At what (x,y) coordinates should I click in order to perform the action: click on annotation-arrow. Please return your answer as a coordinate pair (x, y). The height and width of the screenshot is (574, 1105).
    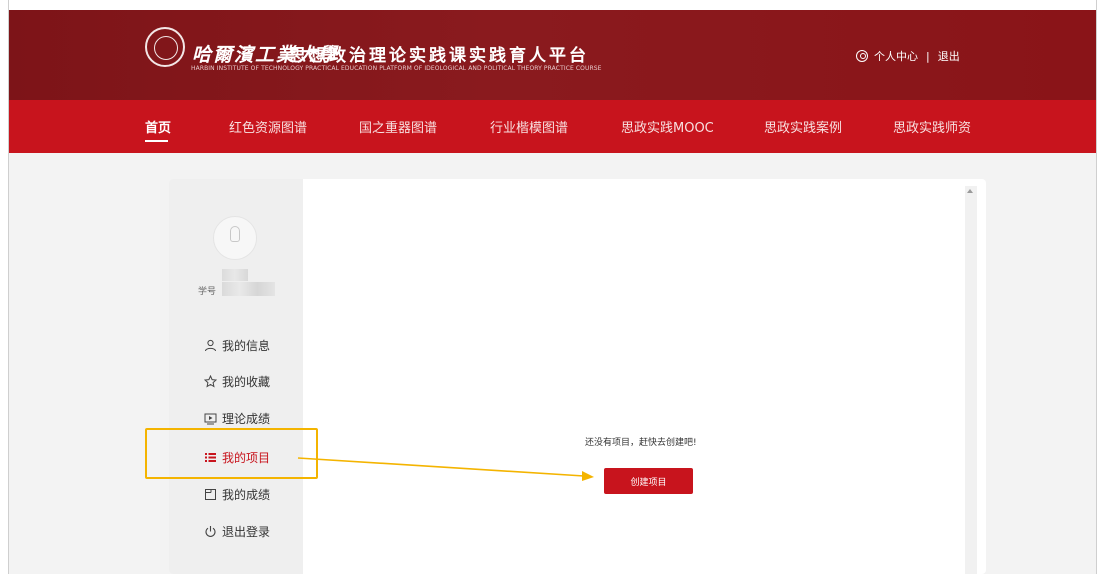
    Looking at the image, I should click on (445, 469).